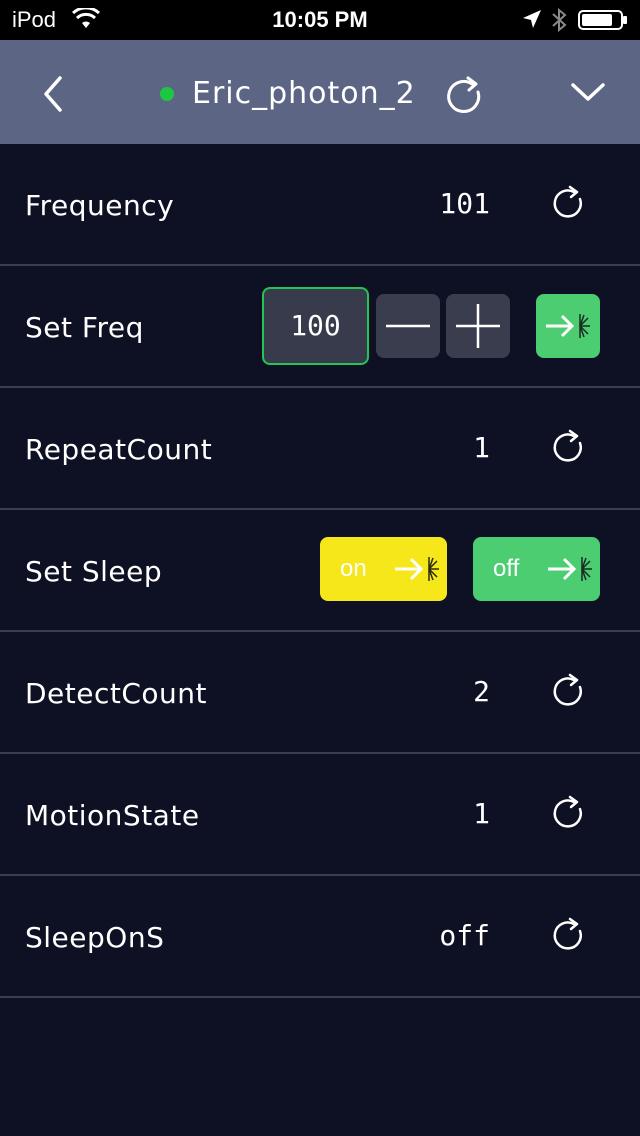  I want to click on battery-icon, so click(602, 20).